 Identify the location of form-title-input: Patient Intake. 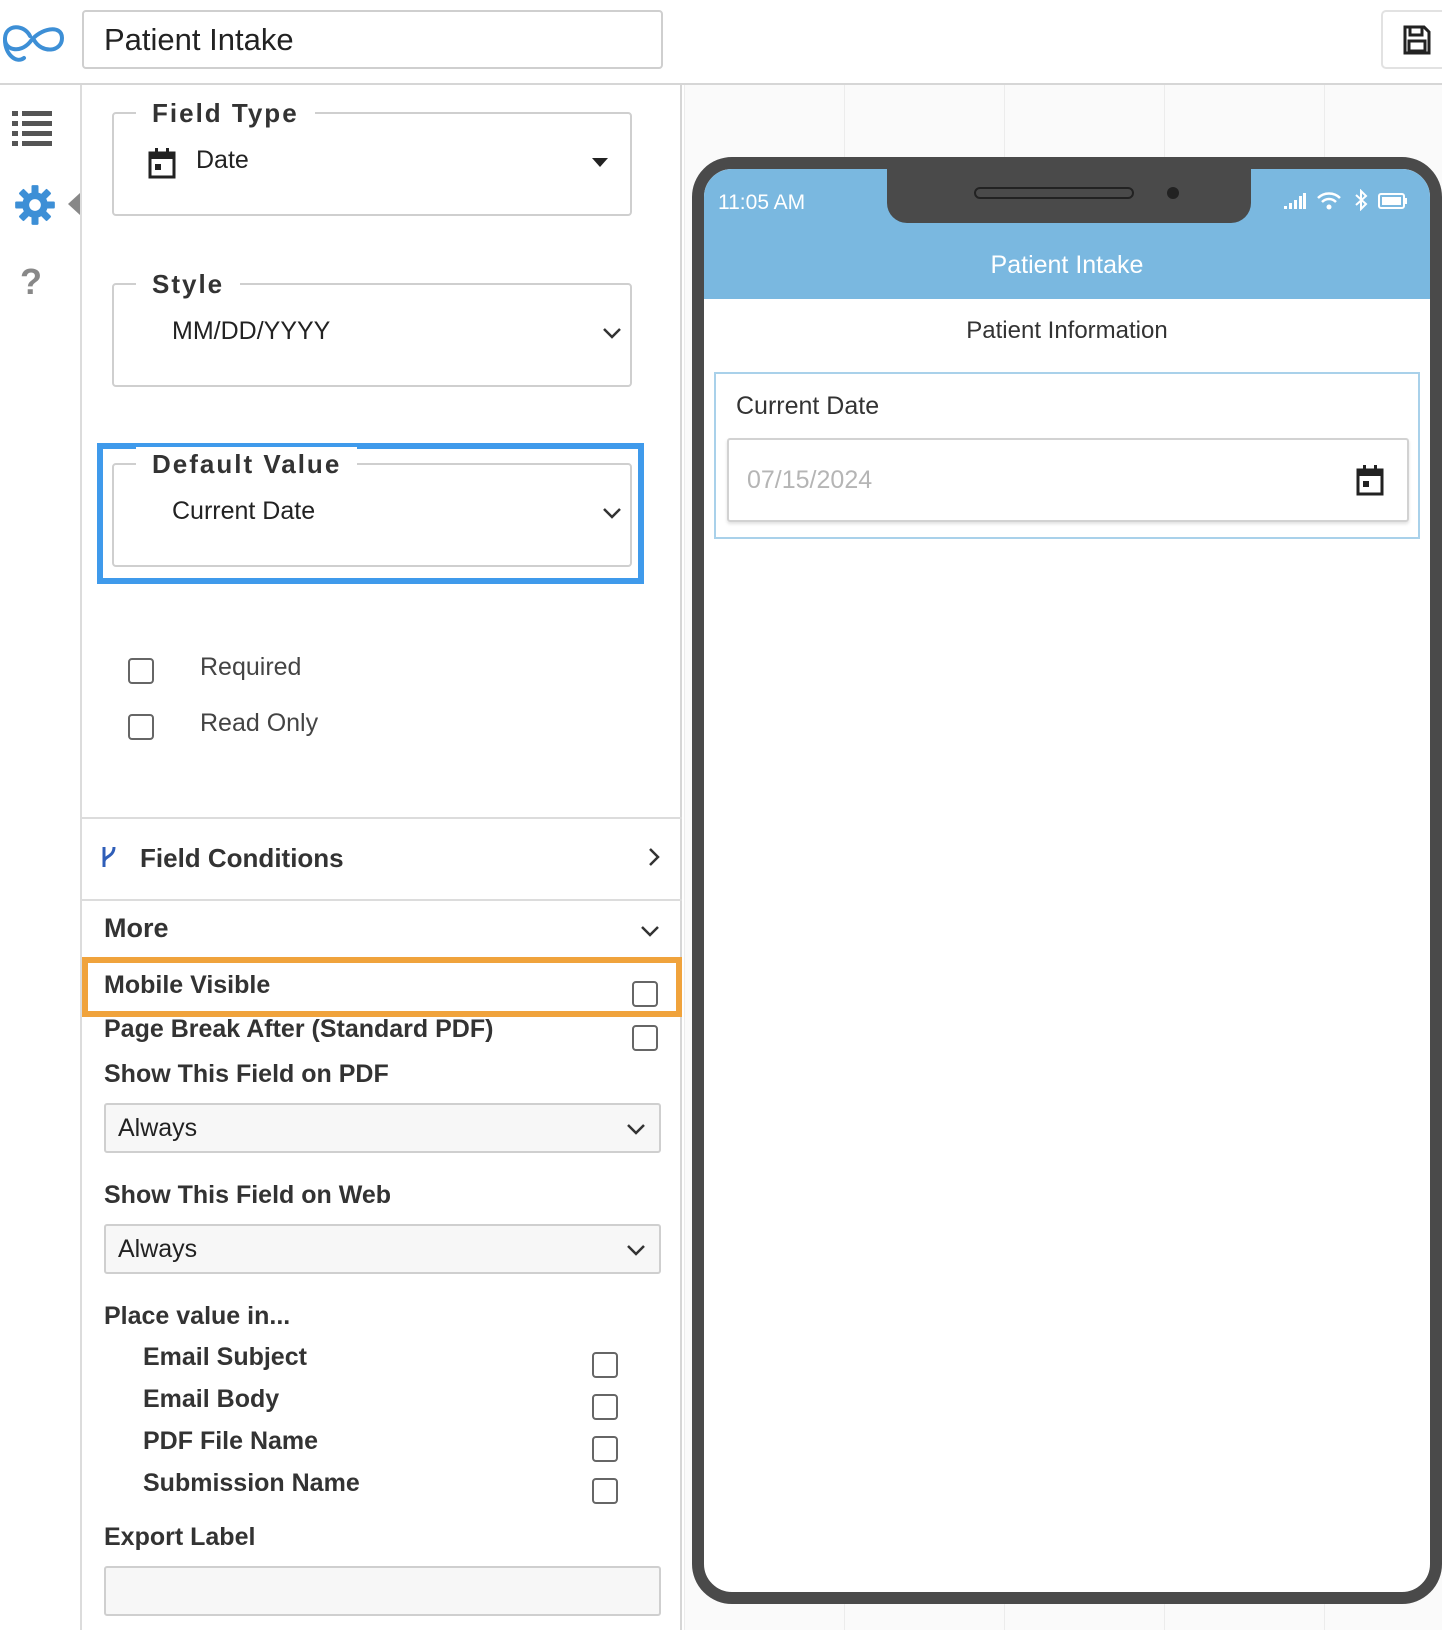
(372, 39).